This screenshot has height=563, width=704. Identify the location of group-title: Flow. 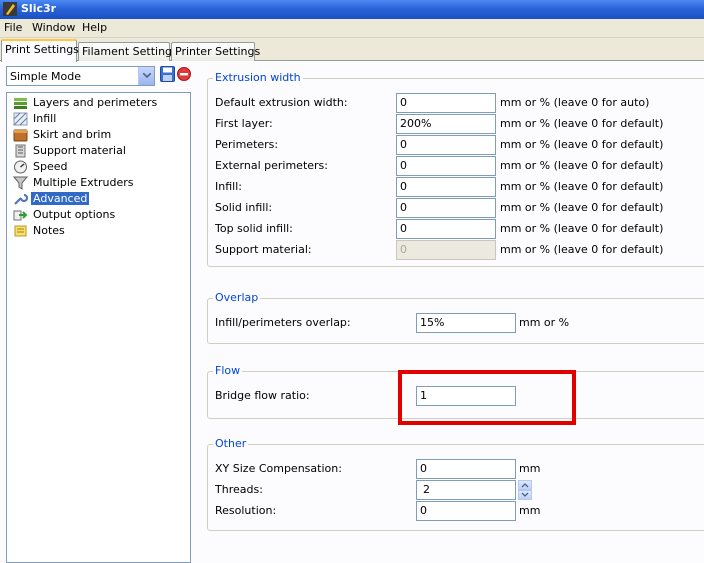
(228, 370).